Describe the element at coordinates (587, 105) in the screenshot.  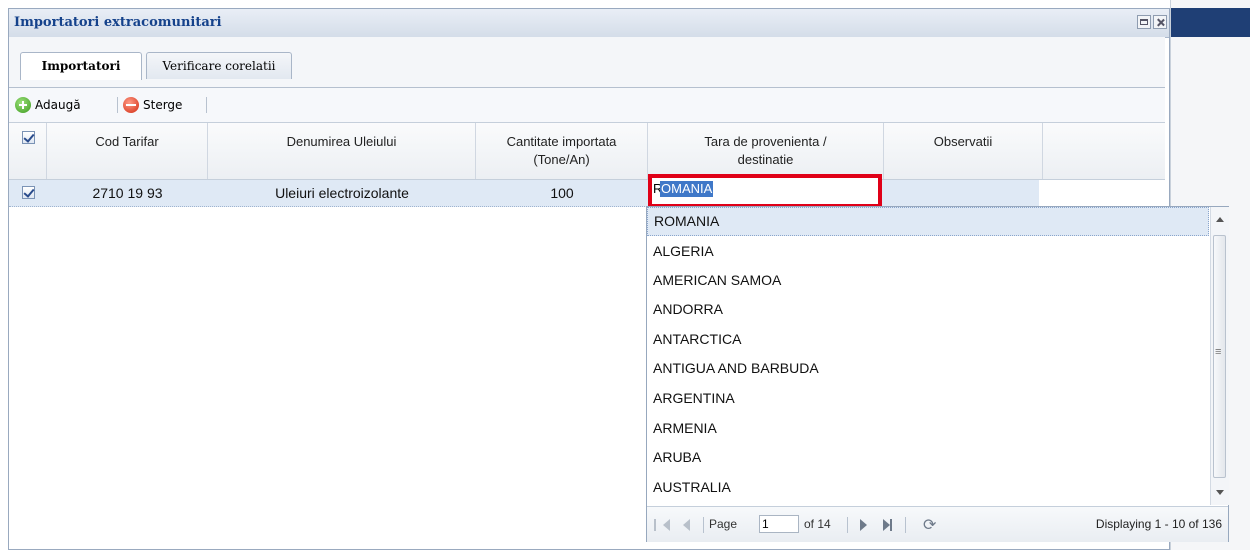
I see `grid-toolbar: Adaugă Sterge` at that location.